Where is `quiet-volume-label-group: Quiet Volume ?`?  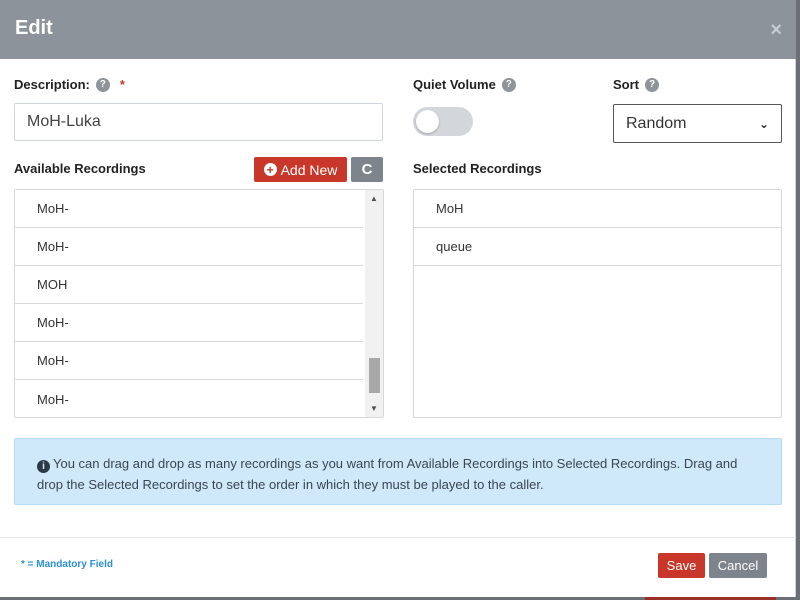 quiet-volume-label-group: Quiet Volume ? is located at coordinates (464, 84).